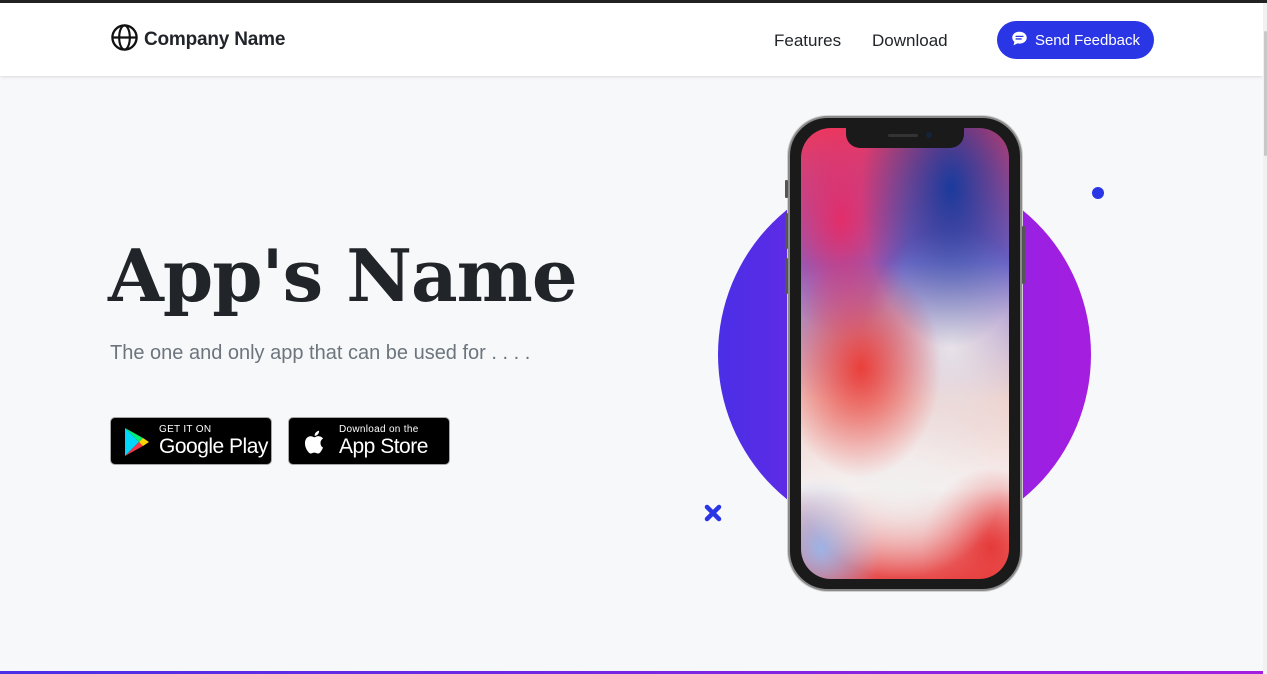 The image size is (1267, 674). I want to click on send-feedback-label: Send Feedback, so click(1087, 40).